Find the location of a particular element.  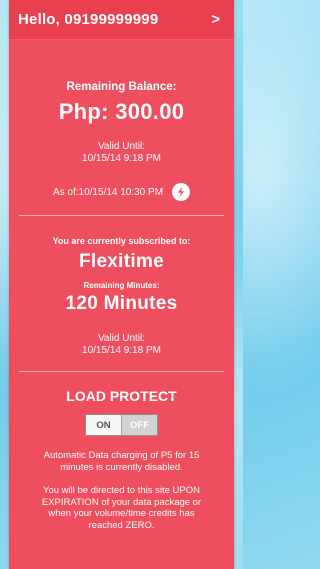

greeting-text: Hello, 09199999999 is located at coordinates (88, 19).